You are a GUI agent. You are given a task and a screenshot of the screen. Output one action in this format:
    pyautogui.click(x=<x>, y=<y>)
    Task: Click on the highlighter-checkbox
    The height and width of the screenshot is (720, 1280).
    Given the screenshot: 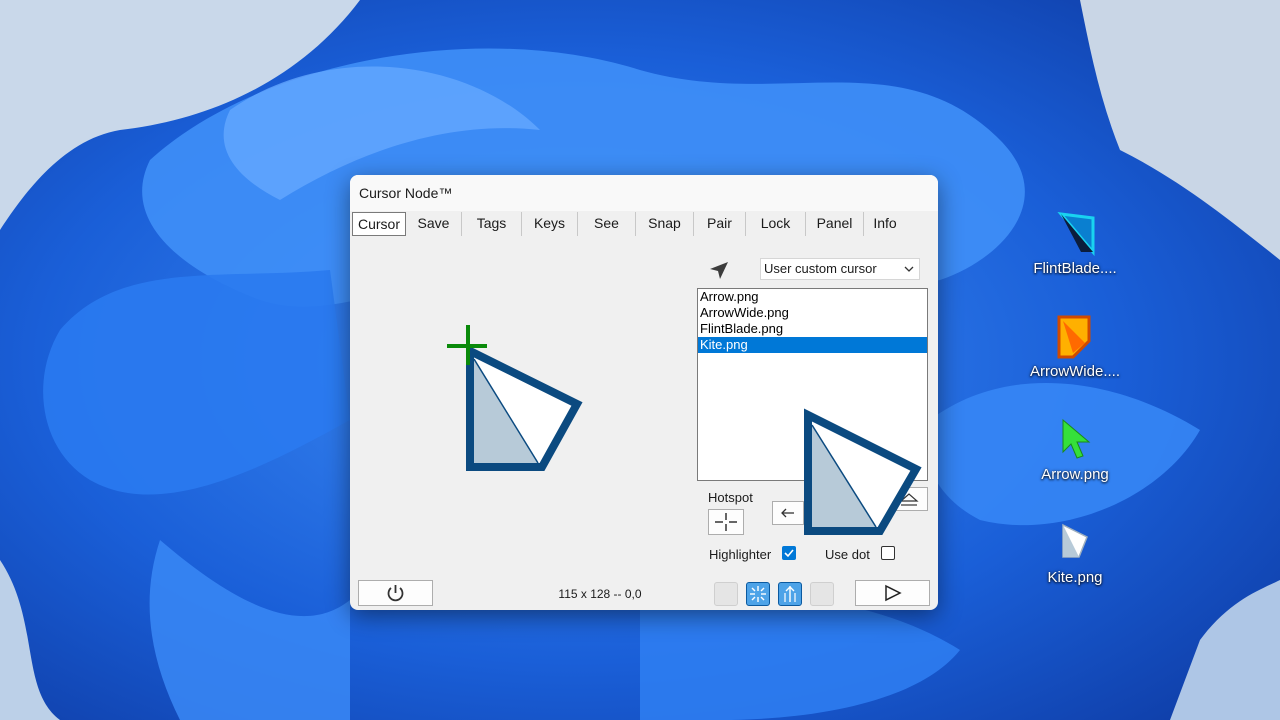 What is the action you would take?
    pyautogui.click(x=789, y=553)
    